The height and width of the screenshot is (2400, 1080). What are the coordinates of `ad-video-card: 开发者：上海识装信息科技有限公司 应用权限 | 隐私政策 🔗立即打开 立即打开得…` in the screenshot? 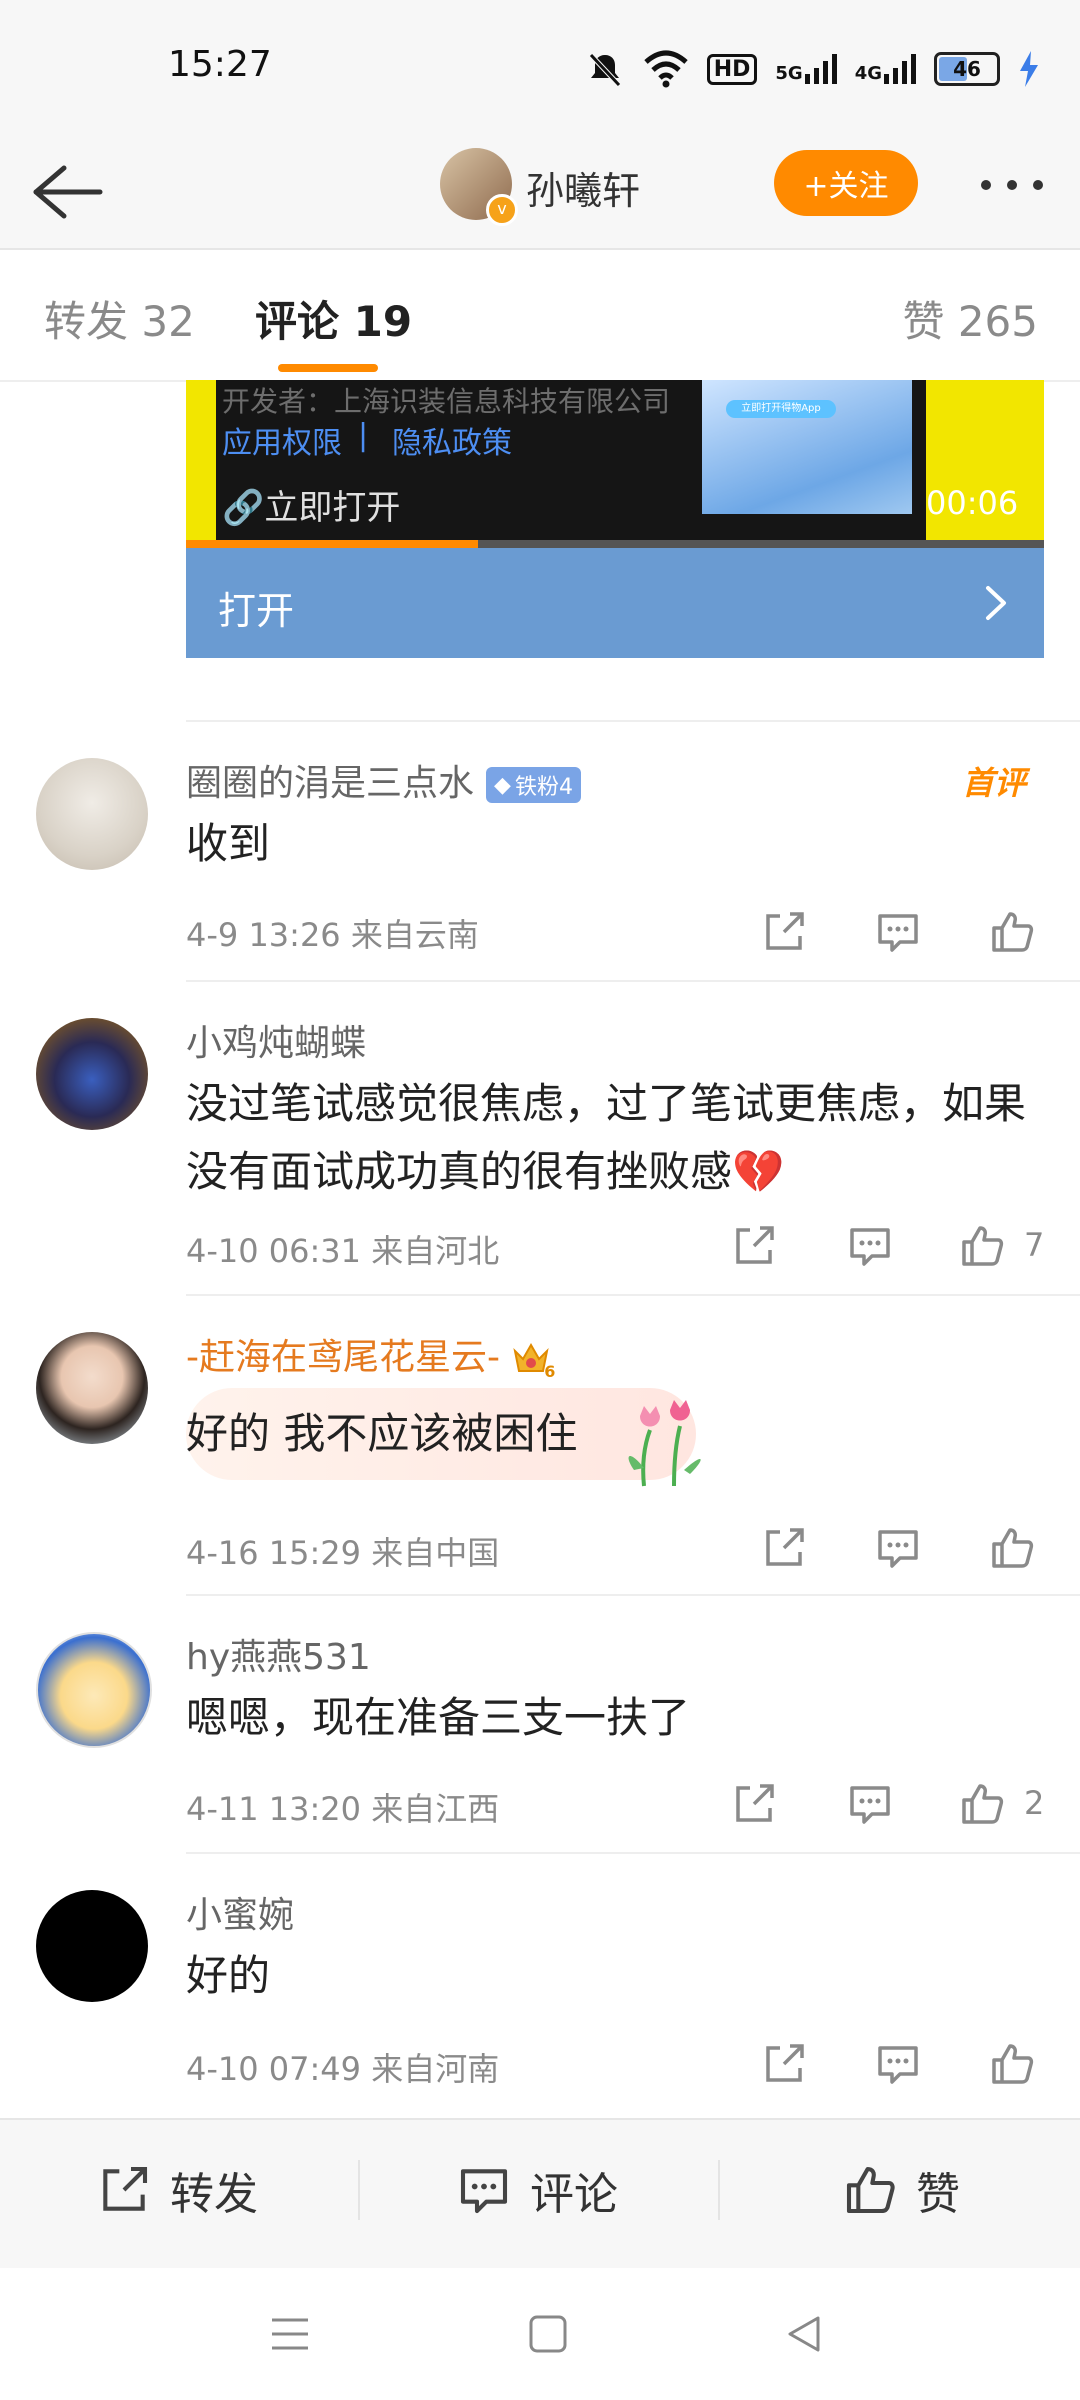 It's located at (615, 464).